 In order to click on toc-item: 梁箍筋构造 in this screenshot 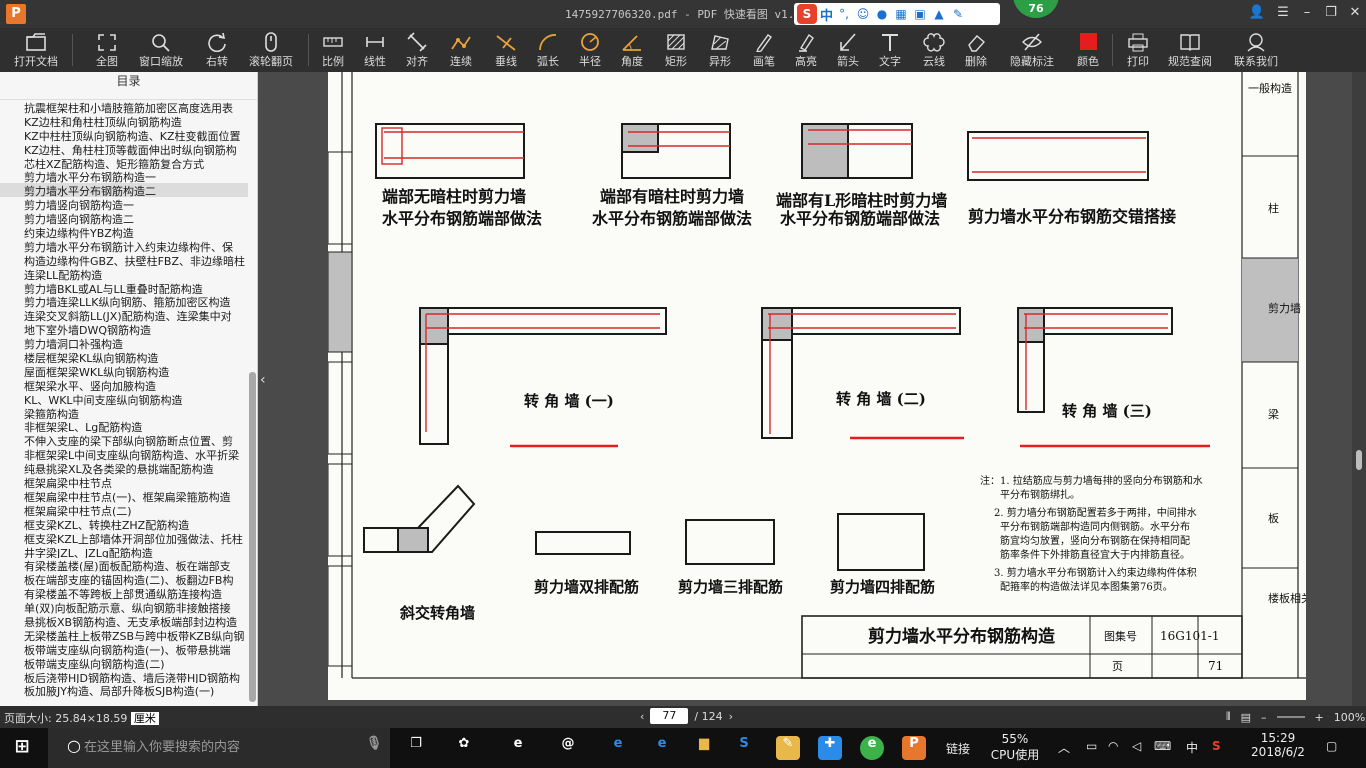, I will do `click(124, 413)`.